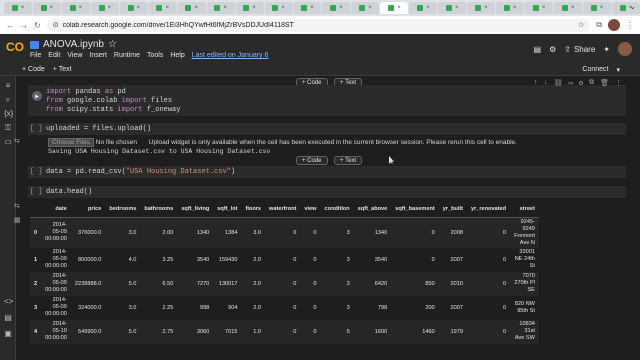  Describe the element at coordinates (112, 44) in the screenshot. I see `star-icon: ☆` at that location.